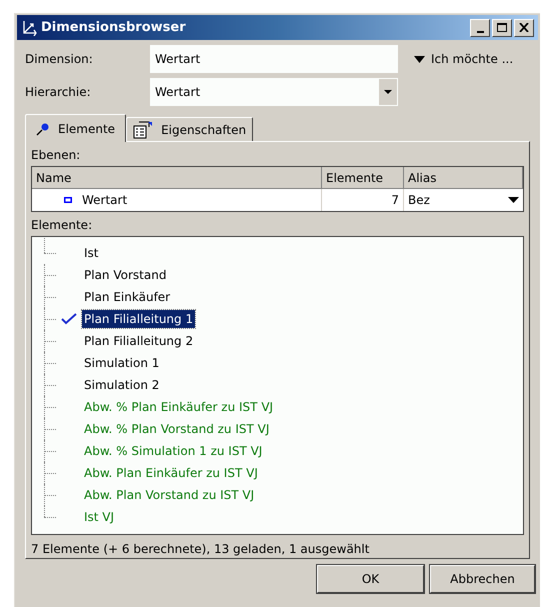 This screenshot has width=542, height=607. I want to click on tree-item: Ist, so click(91, 253).